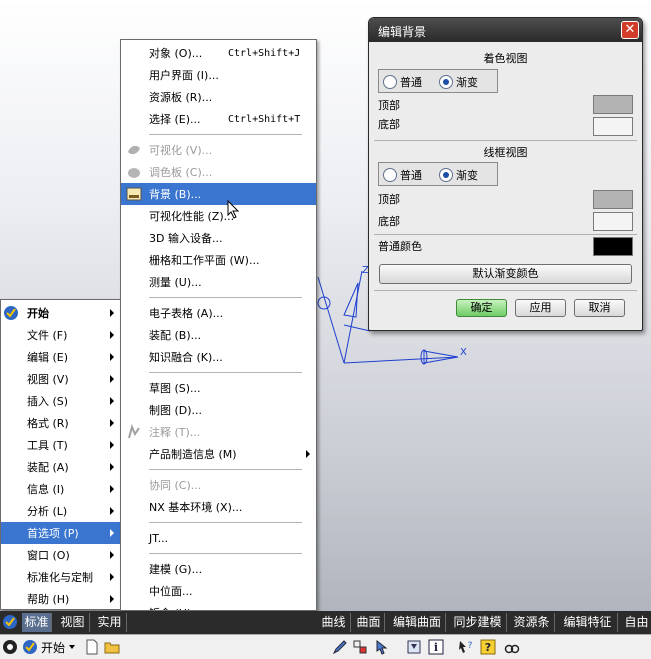 Image resolution: width=651 pixels, height=659 pixels. Describe the element at coordinates (402, 82) in the screenshot. I see `shaded-plain-radio: 普通` at that location.